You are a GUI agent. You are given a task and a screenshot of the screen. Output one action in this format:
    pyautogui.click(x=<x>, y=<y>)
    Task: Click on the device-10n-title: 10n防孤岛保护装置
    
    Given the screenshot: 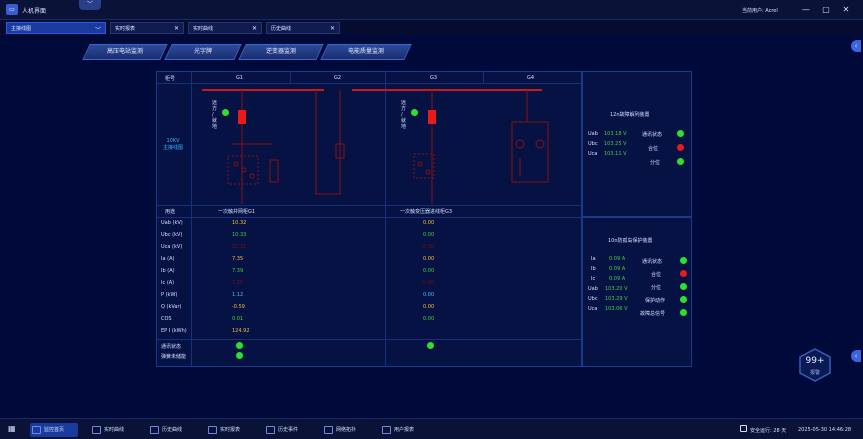 What is the action you would take?
    pyautogui.click(x=630, y=241)
    